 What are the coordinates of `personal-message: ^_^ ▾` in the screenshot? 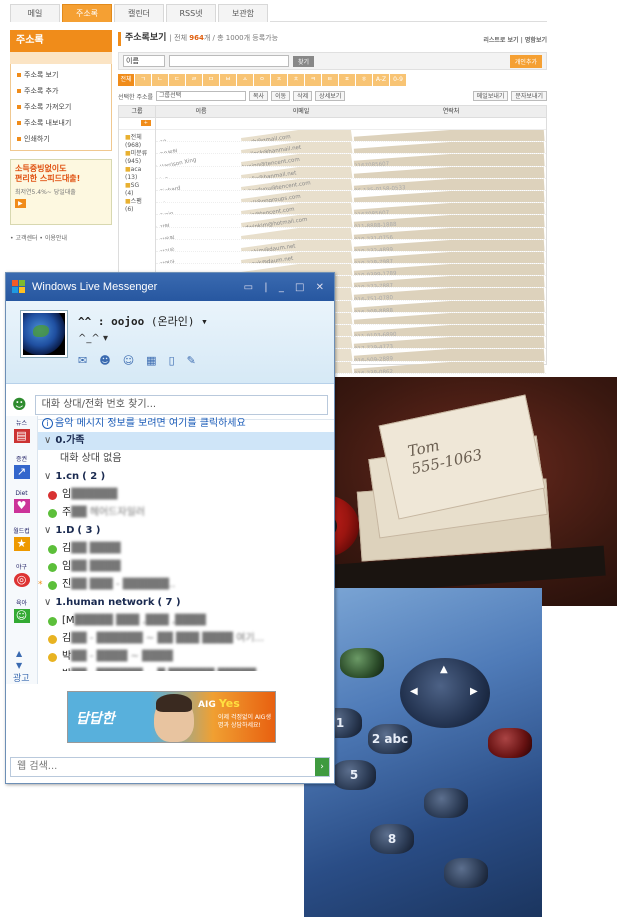 It's located at (93, 338).